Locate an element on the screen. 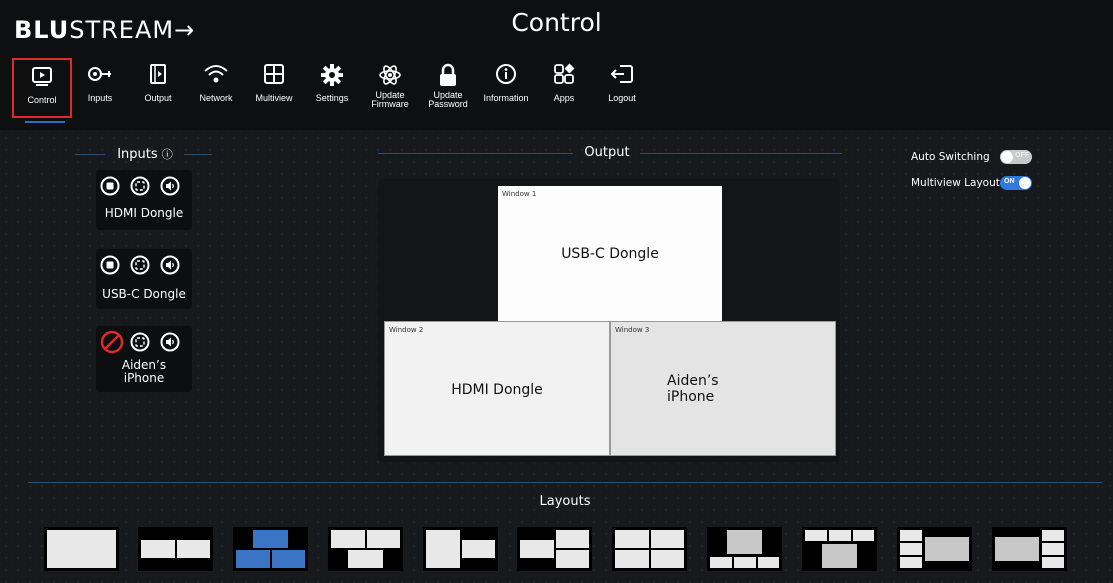 The height and width of the screenshot is (583, 1113). input-plug-icon is located at coordinates (99, 74).